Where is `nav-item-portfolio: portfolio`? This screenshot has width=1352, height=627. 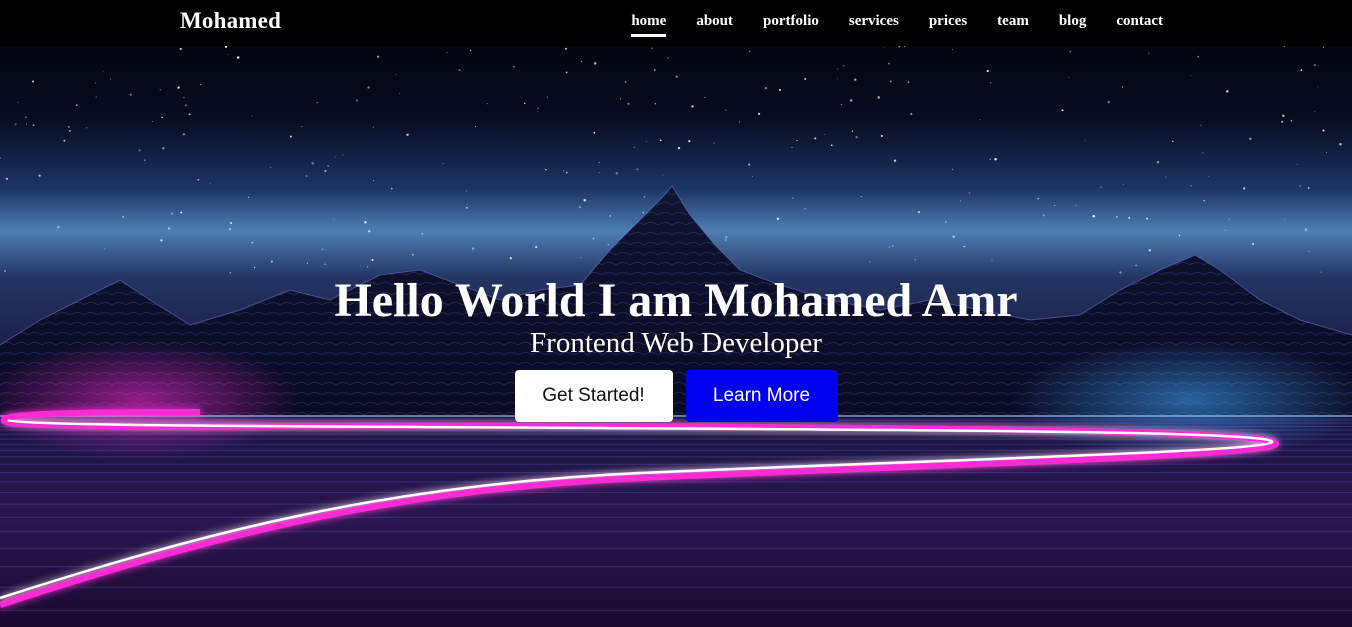
nav-item-portfolio: portfolio is located at coordinates (791, 23).